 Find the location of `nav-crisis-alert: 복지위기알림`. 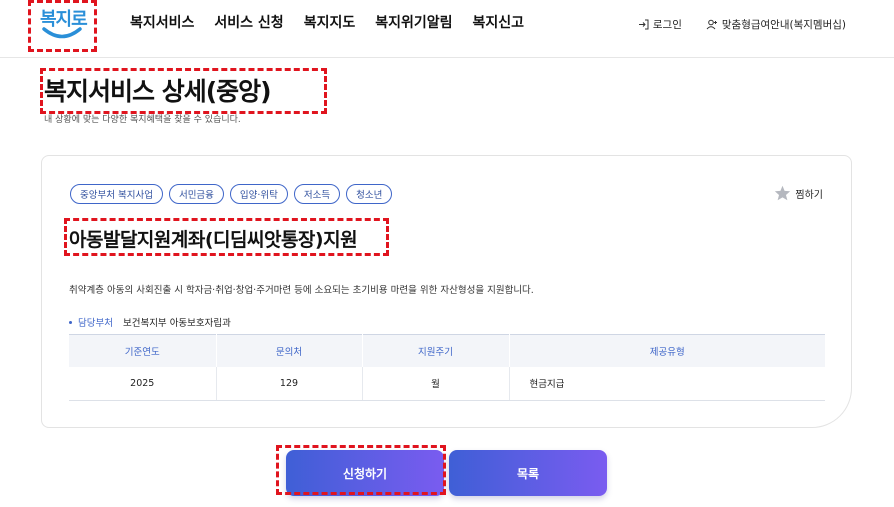

nav-crisis-alert: 복지위기알림 is located at coordinates (413, 22).